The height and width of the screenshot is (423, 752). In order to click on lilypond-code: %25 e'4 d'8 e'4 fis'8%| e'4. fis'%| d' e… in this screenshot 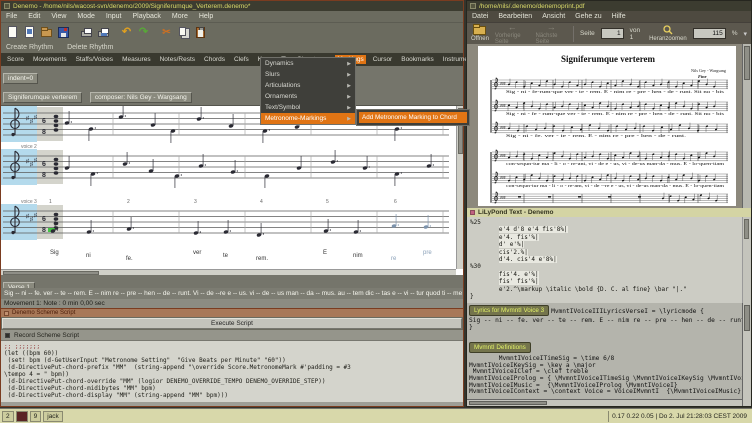, I will do `click(609, 259)`.